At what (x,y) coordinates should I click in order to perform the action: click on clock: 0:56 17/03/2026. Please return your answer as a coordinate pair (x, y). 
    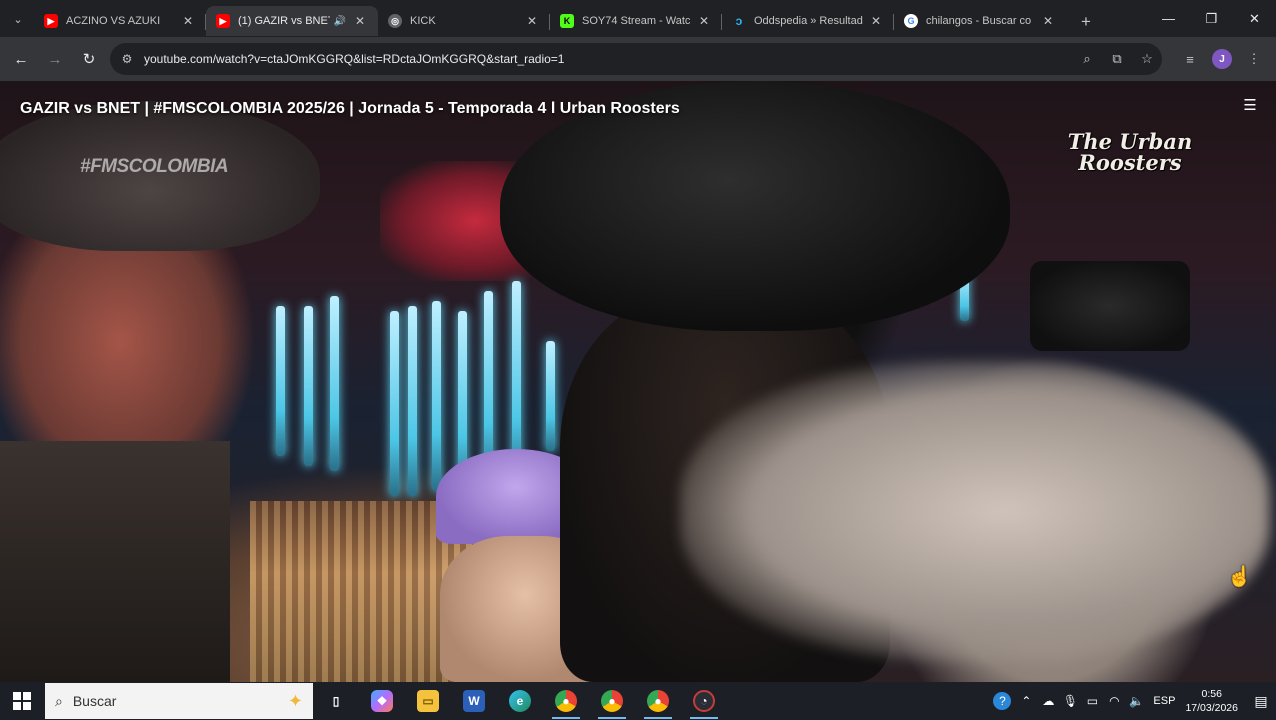
    Looking at the image, I should click on (1211, 701).